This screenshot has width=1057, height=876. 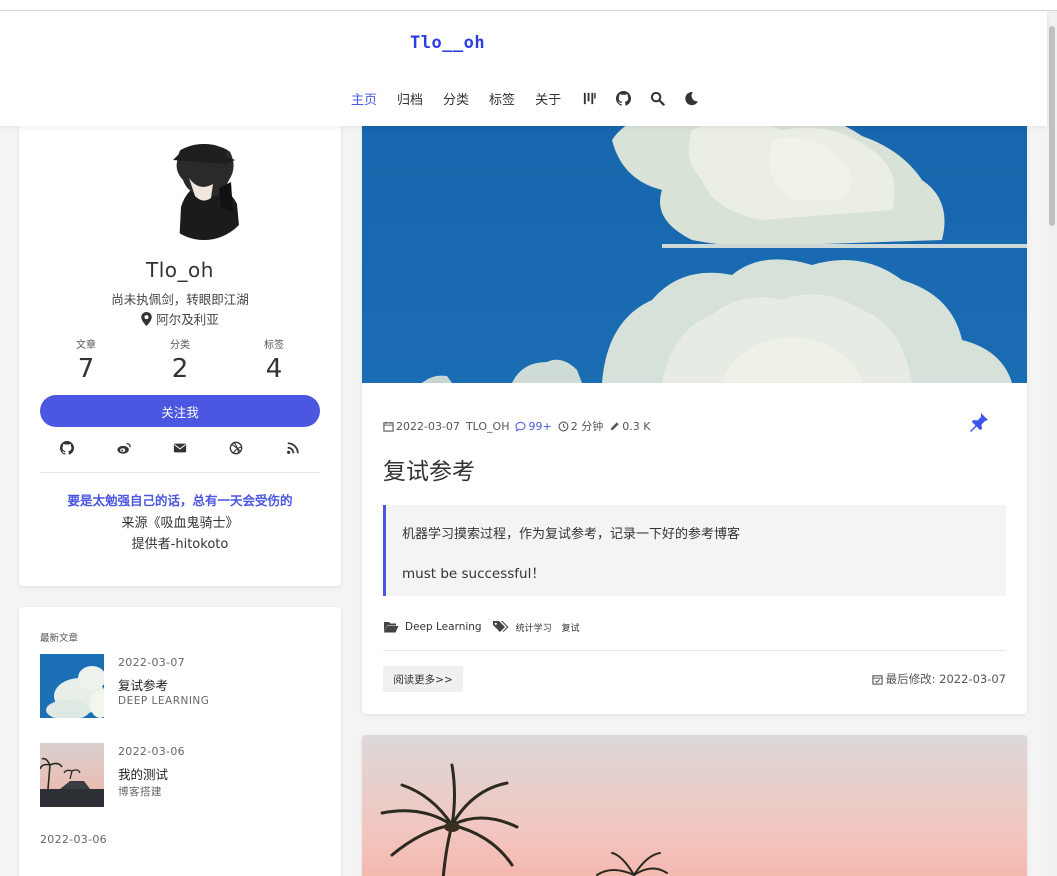 What do you see at coordinates (143, 773) in the screenshot?
I see `recent-post-title: 我的测试` at bounding box center [143, 773].